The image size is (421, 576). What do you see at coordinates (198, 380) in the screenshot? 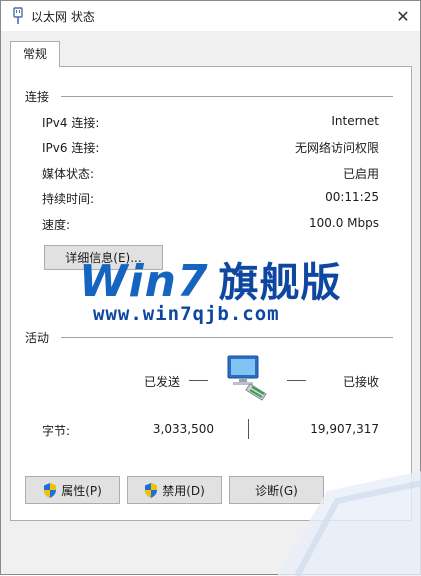
I see `sent-line` at bounding box center [198, 380].